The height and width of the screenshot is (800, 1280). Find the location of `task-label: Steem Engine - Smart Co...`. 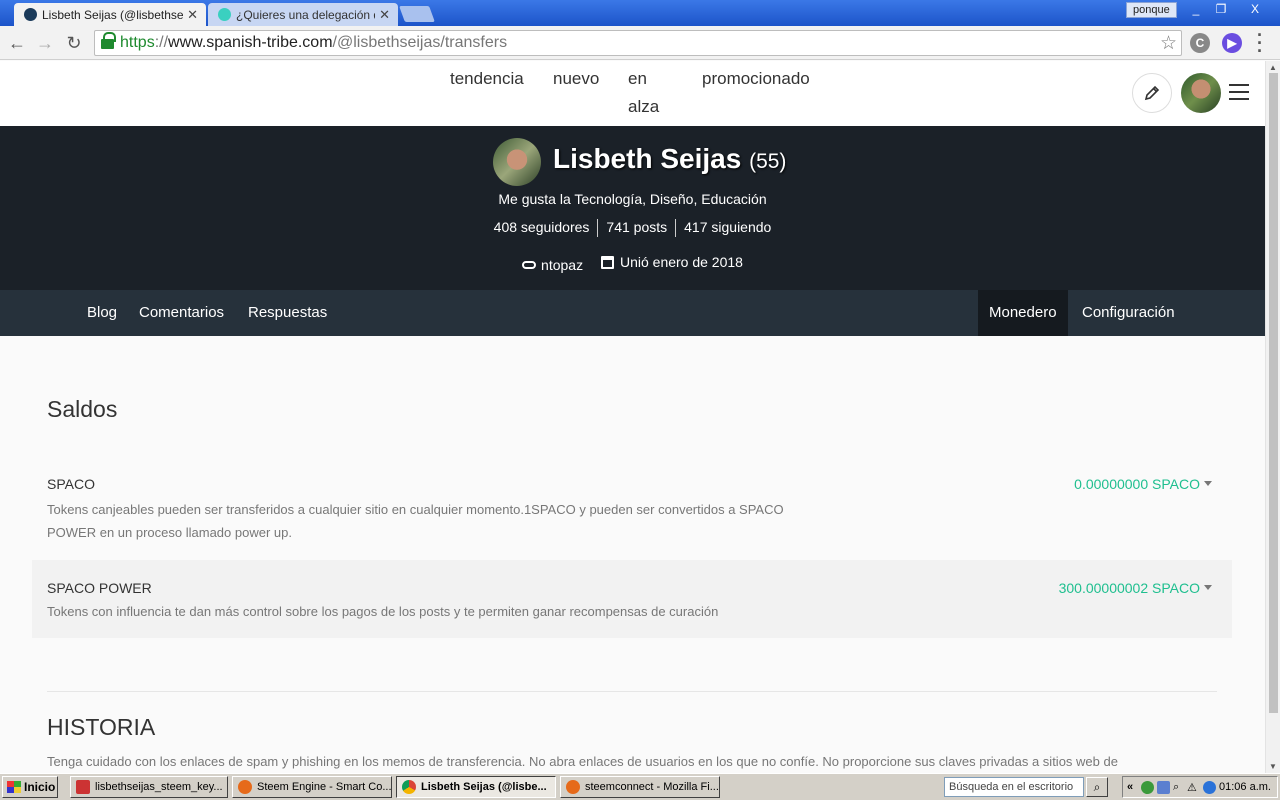

task-label: Steem Engine - Smart Co... is located at coordinates (324, 787).